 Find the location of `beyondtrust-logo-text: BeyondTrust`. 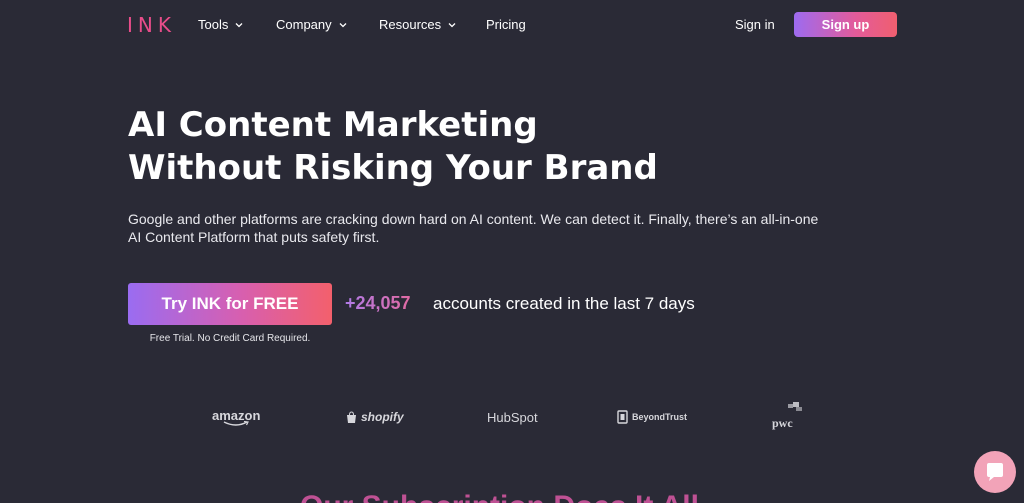

beyondtrust-logo-text: BeyondTrust is located at coordinates (660, 417).